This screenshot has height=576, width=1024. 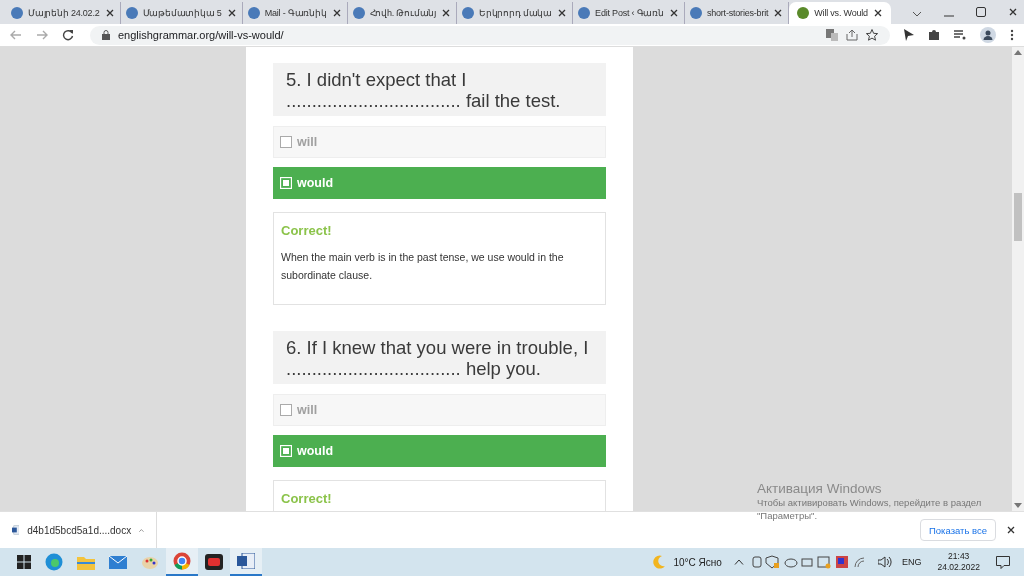 What do you see at coordinates (948, 16) in the screenshot?
I see `minimize-icon` at bounding box center [948, 16].